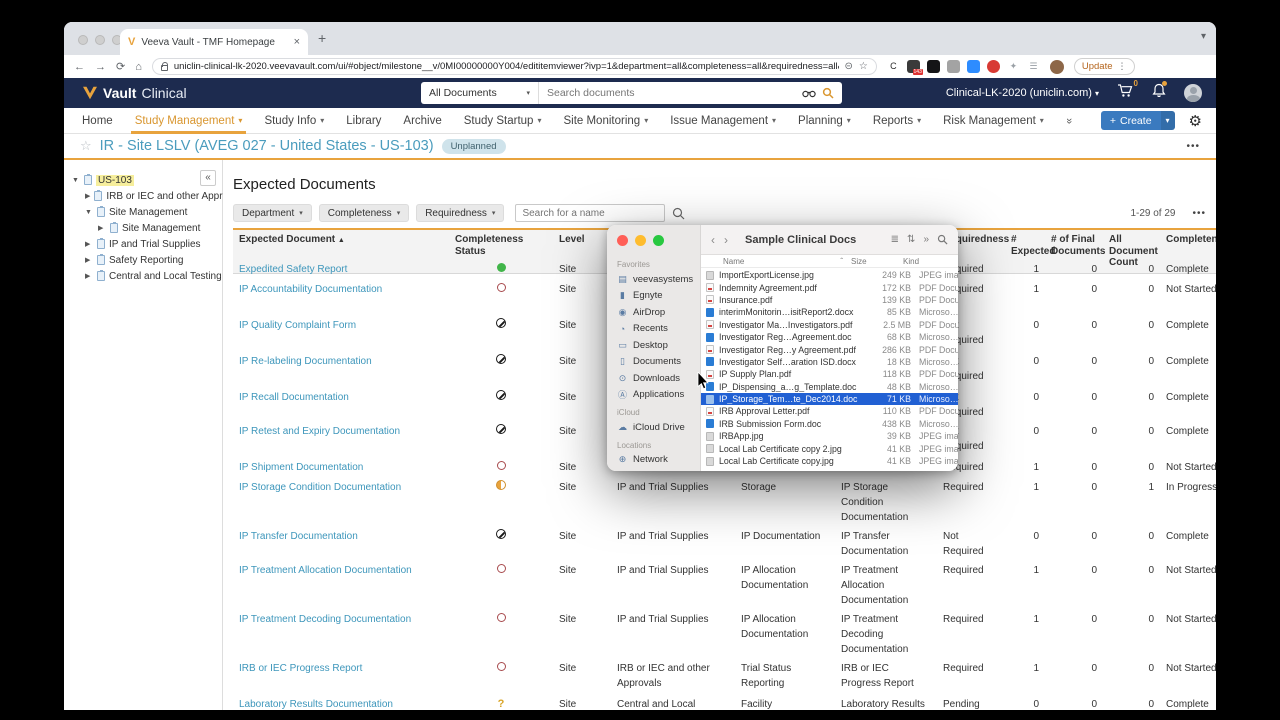  Describe the element at coordinates (1033, 66) in the screenshot. I see `browser-extension-icon: ☰` at that location.